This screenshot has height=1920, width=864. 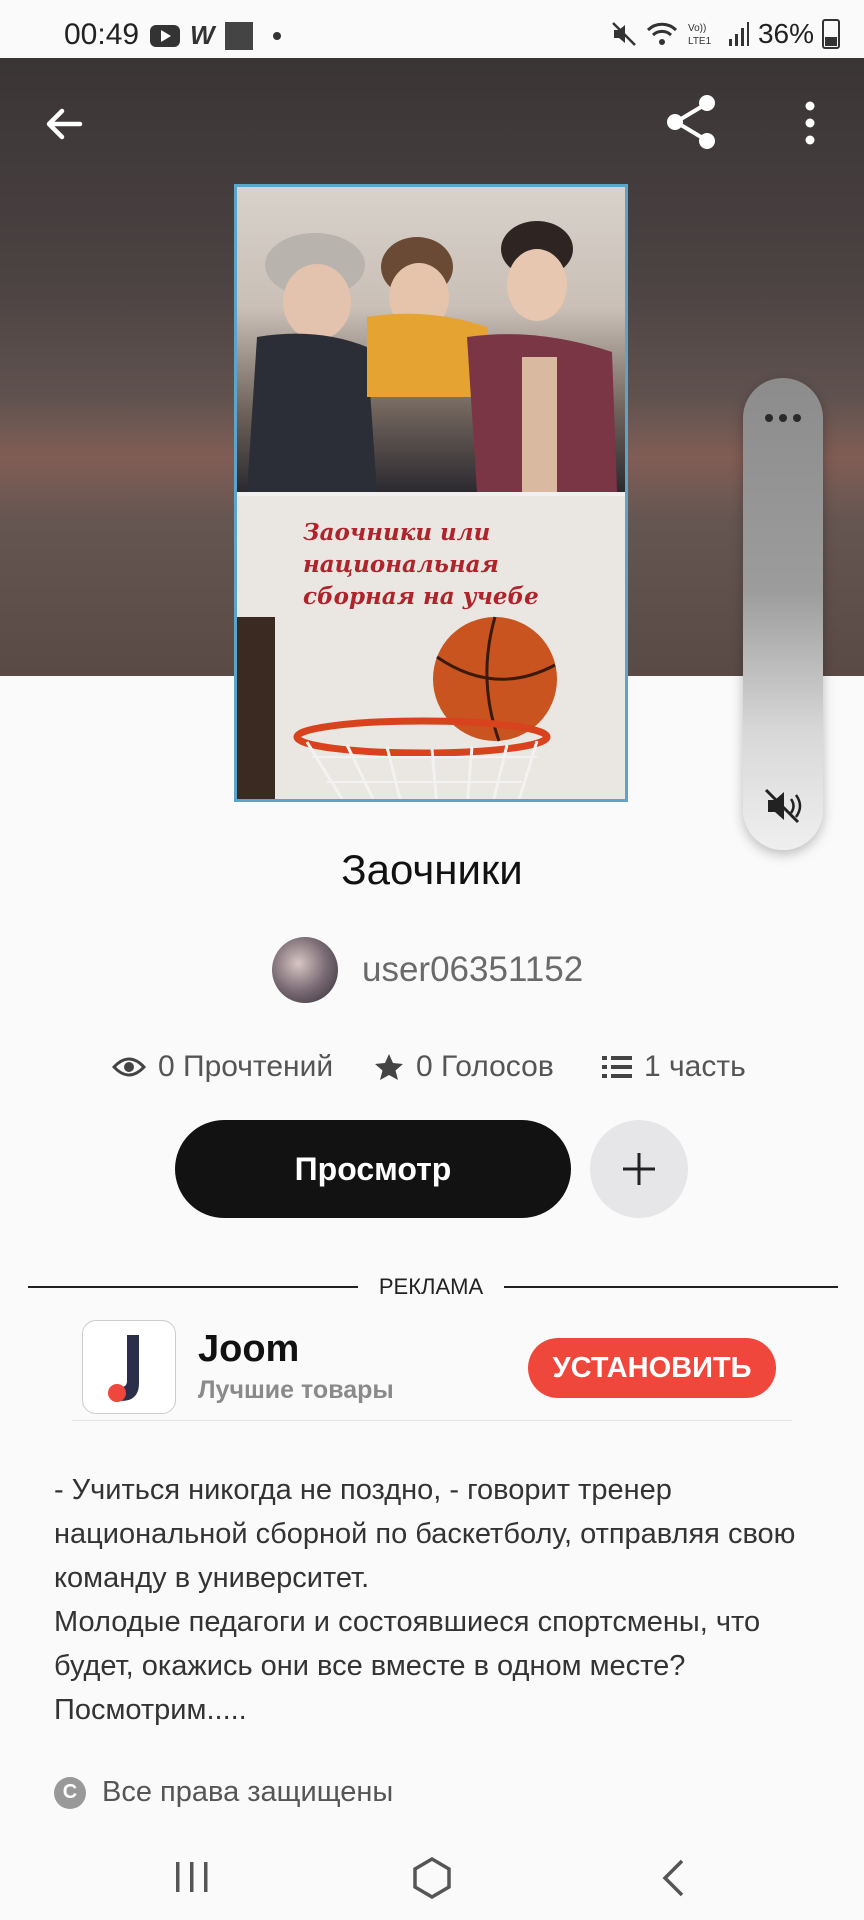 What do you see at coordinates (652, 1368) in the screenshot?
I see `install-button: УСТАНОВИТЬ` at bounding box center [652, 1368].